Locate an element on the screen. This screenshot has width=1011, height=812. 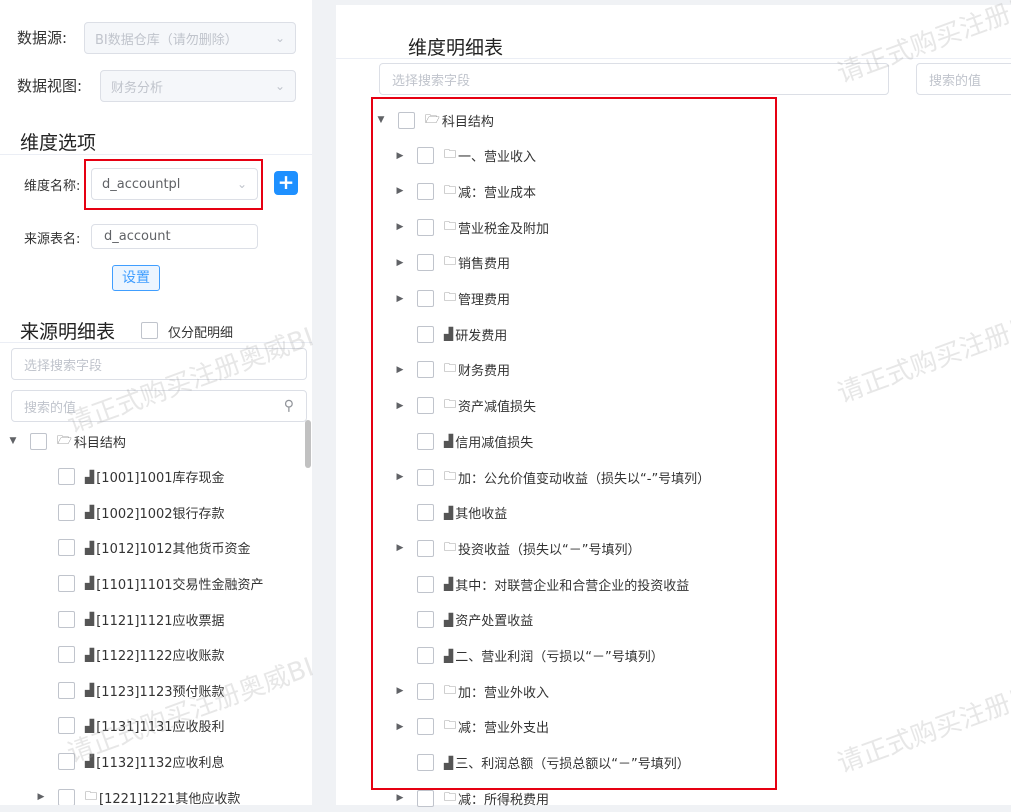
tree-node-label: 资产处置收益 is located at coordinates (494, 622).